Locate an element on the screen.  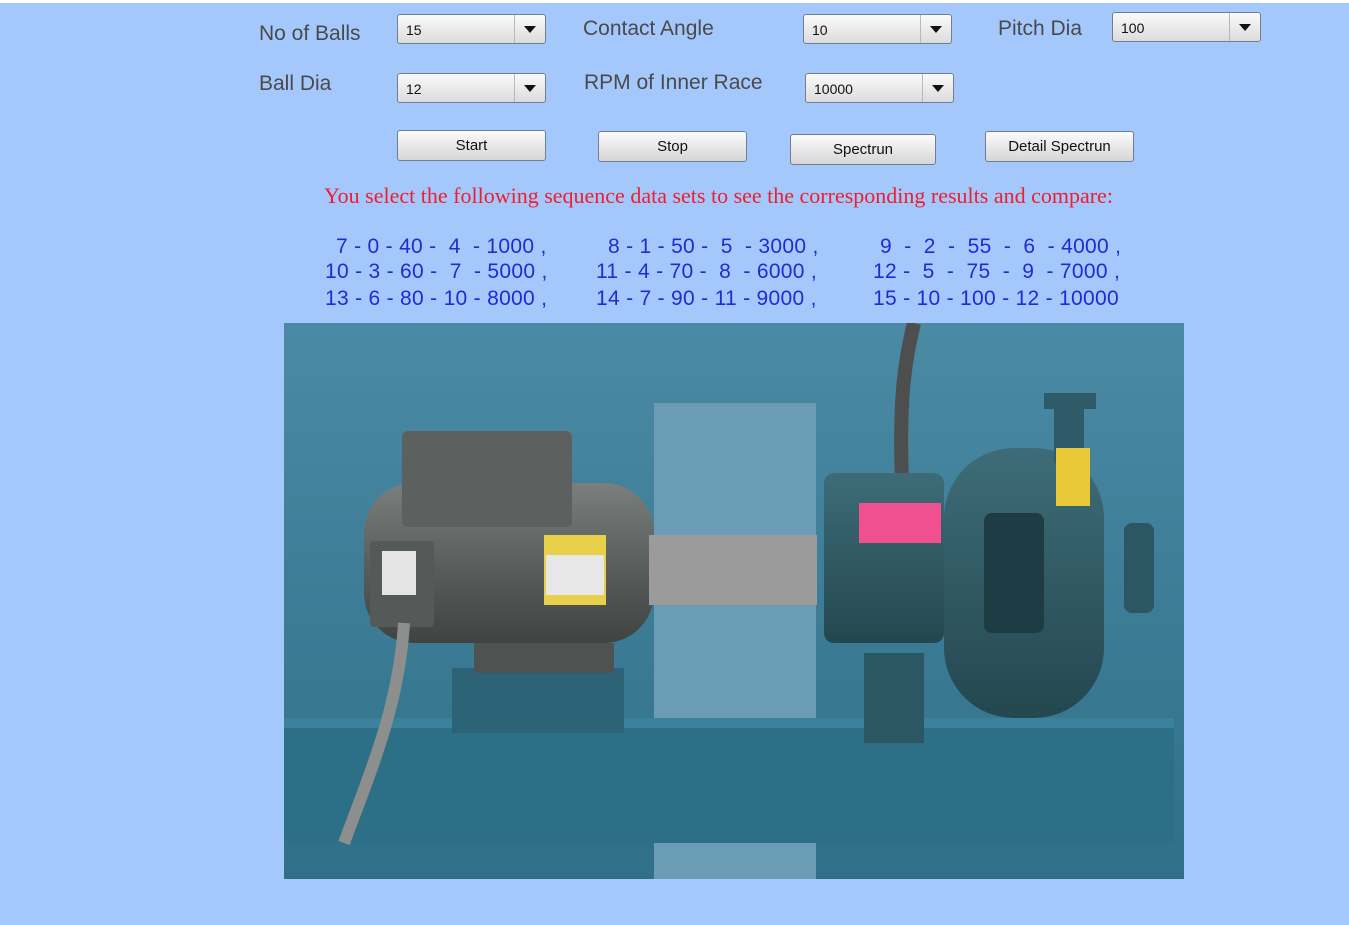
rpm-inner-race-select: 10000 is located at coordinates (879, 88).